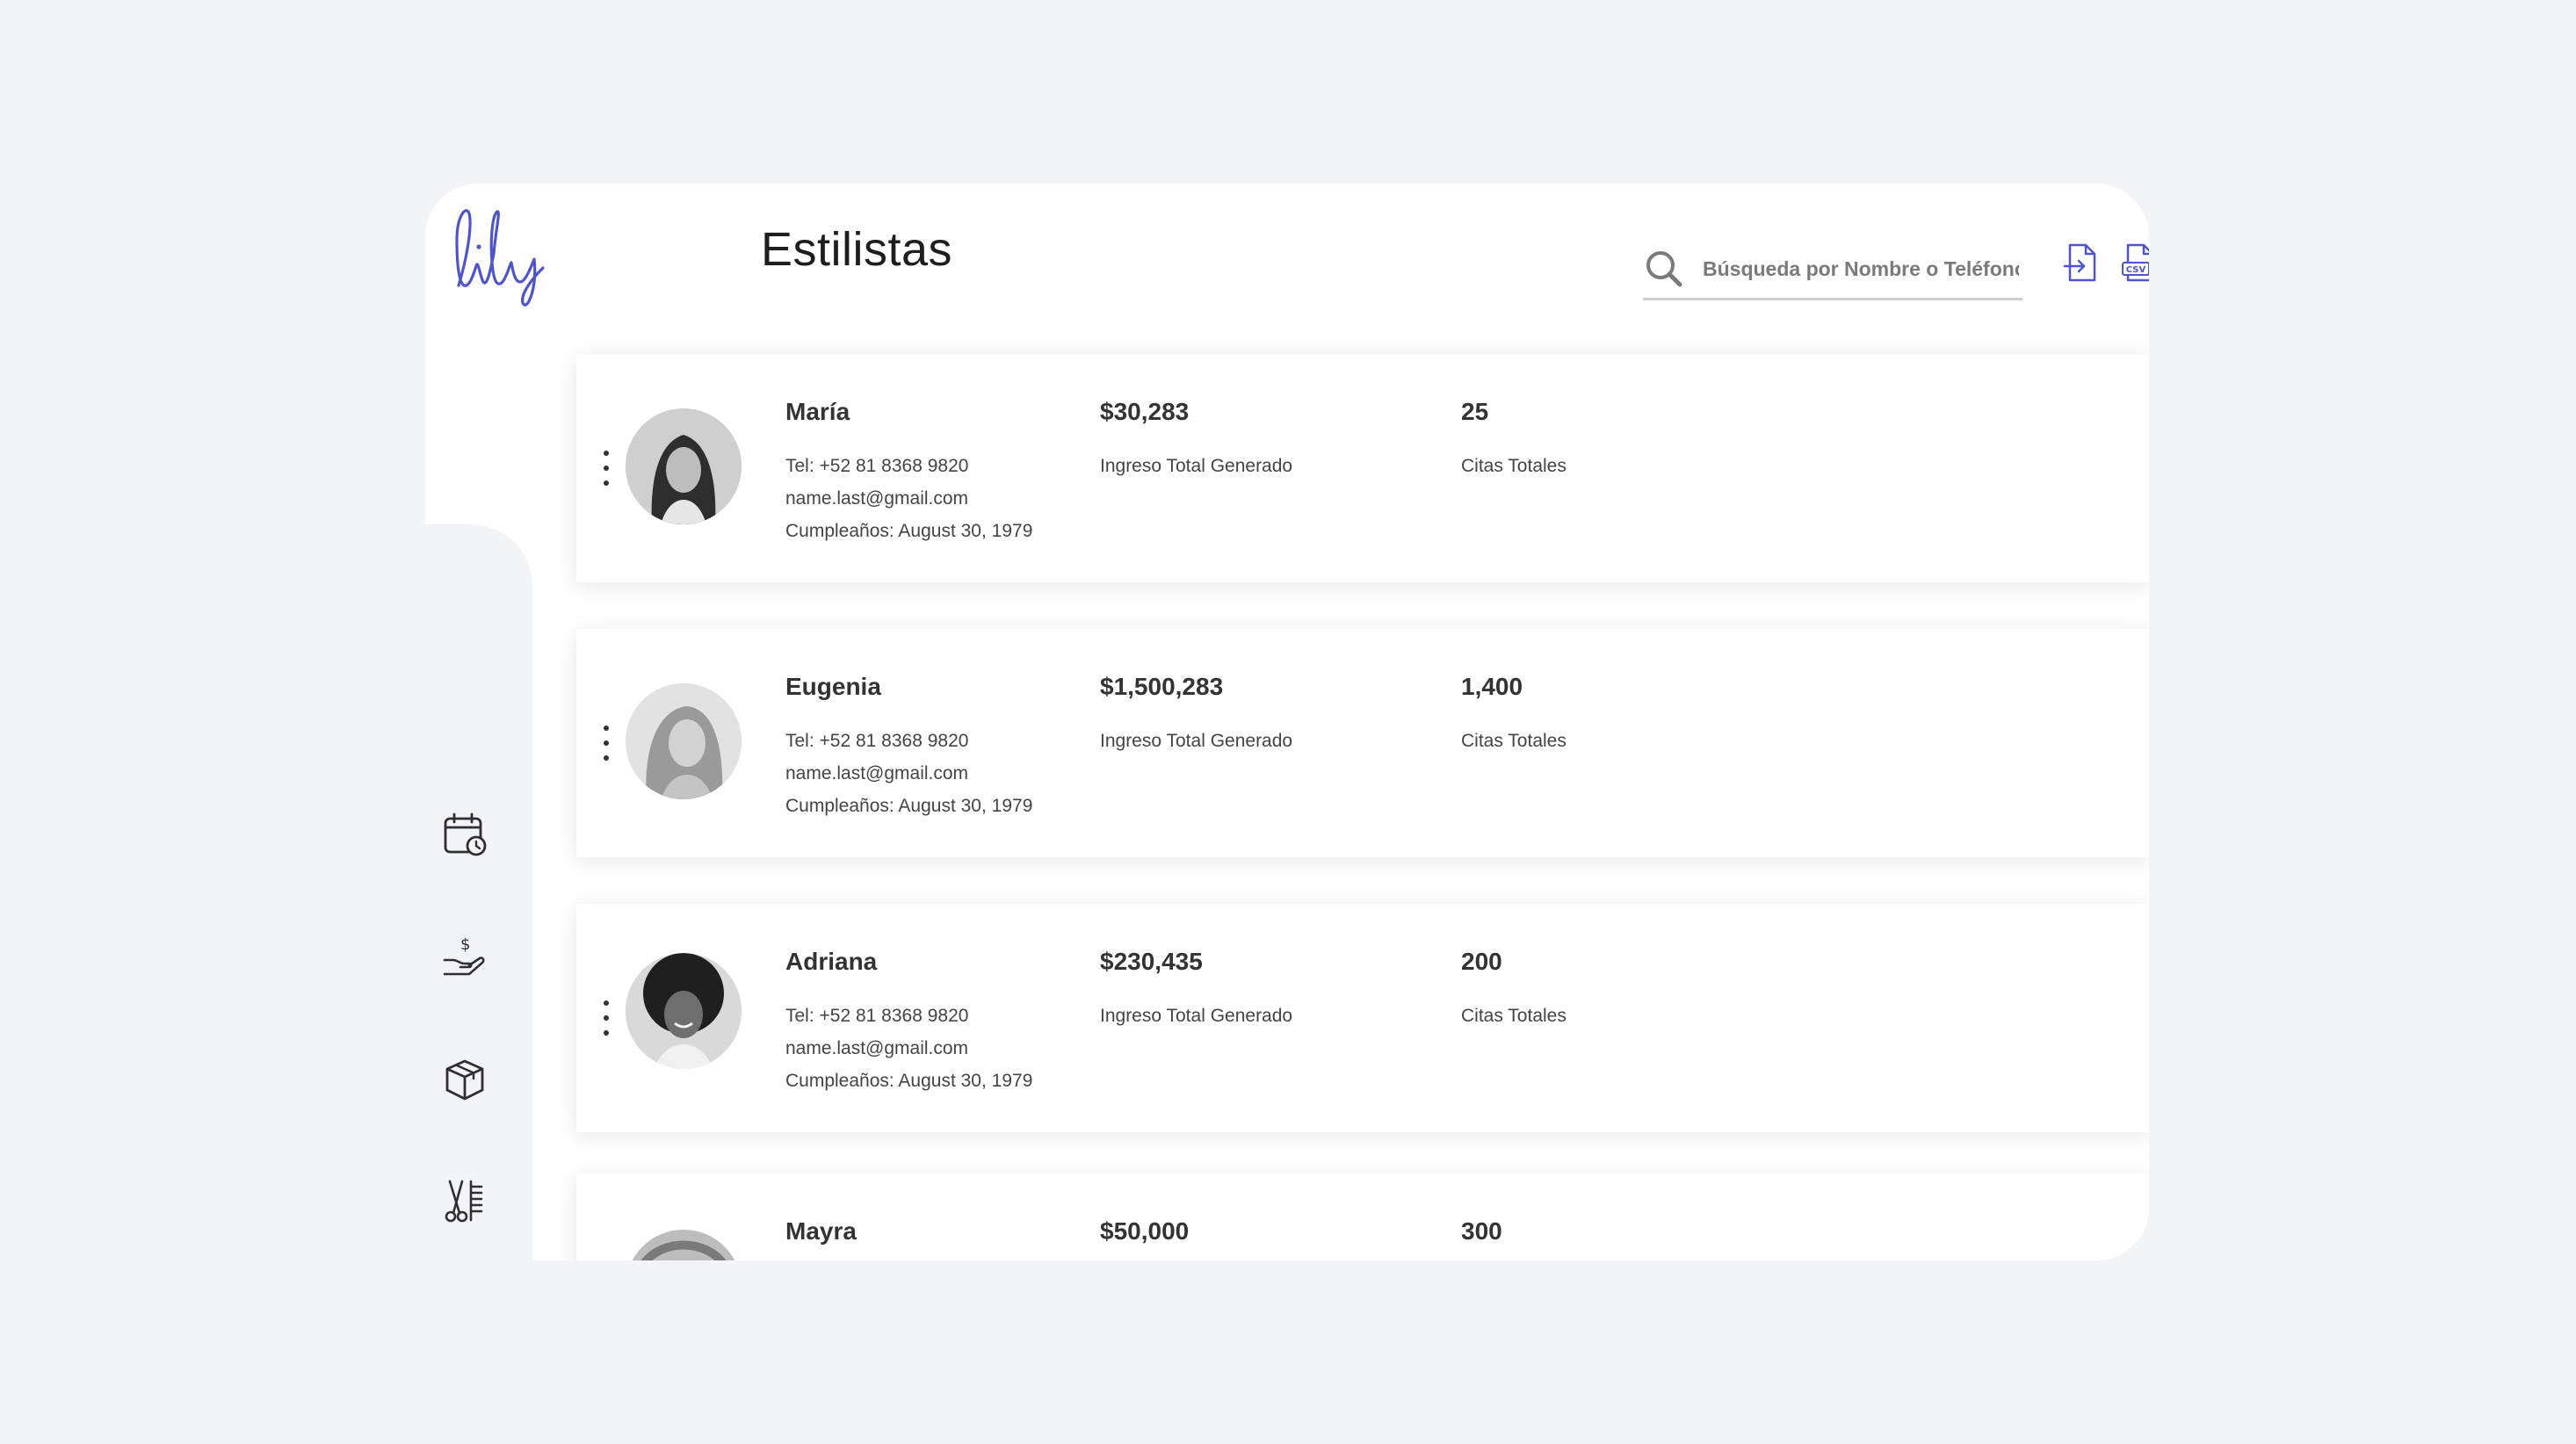 Image resolution: width=2576 pixels, height=1444 pixels. What do you see at coordinates (1362, 1217) in the screenshot?
I see `stylist-card: Mayra $50,000 300` at bounding box center [1362, 1217].